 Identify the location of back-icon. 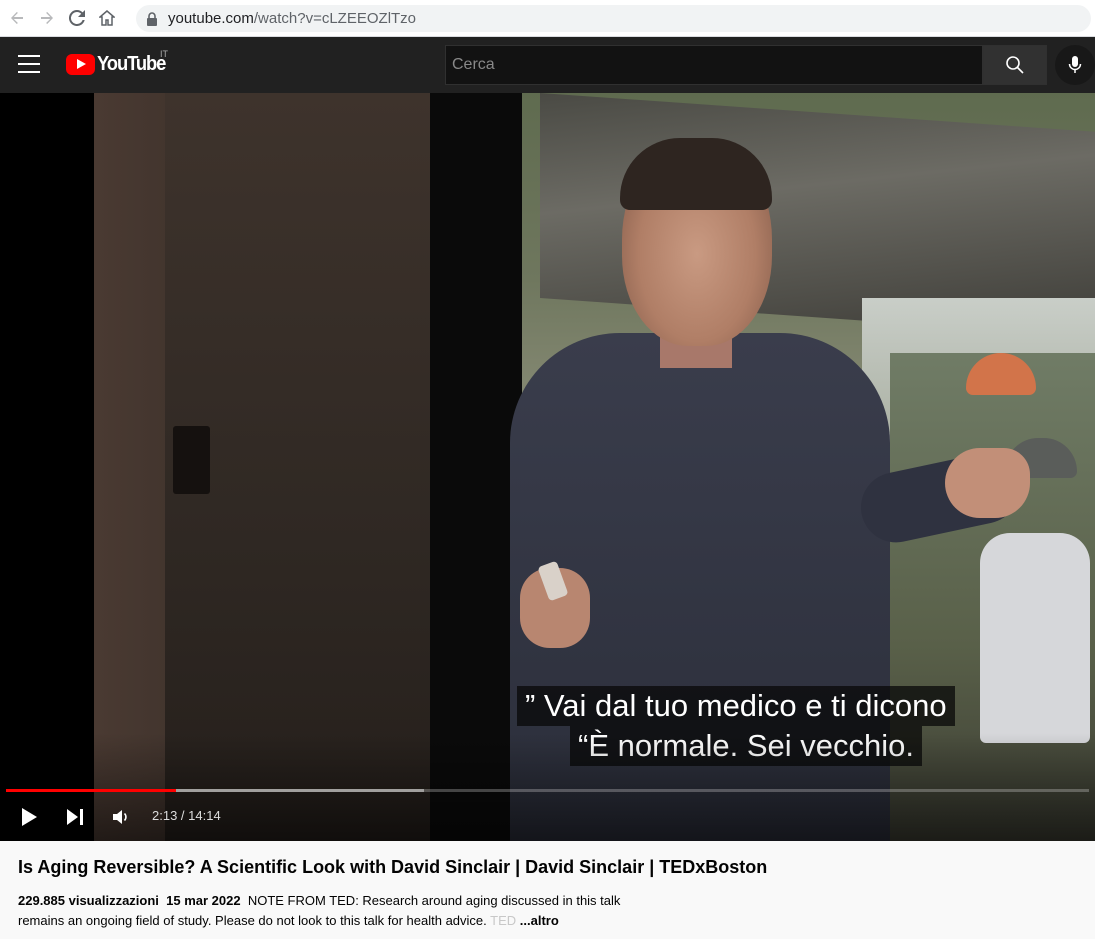
(17, 18).